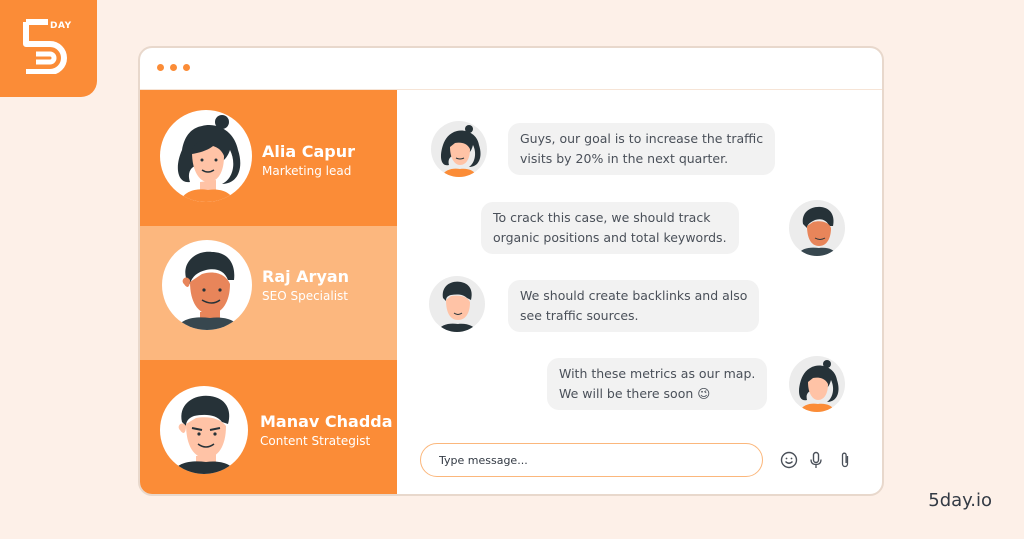  Describe the element at coordinates (657, 373) in the screenshot. I see `message-line: With these metrics as our map.` at that location.